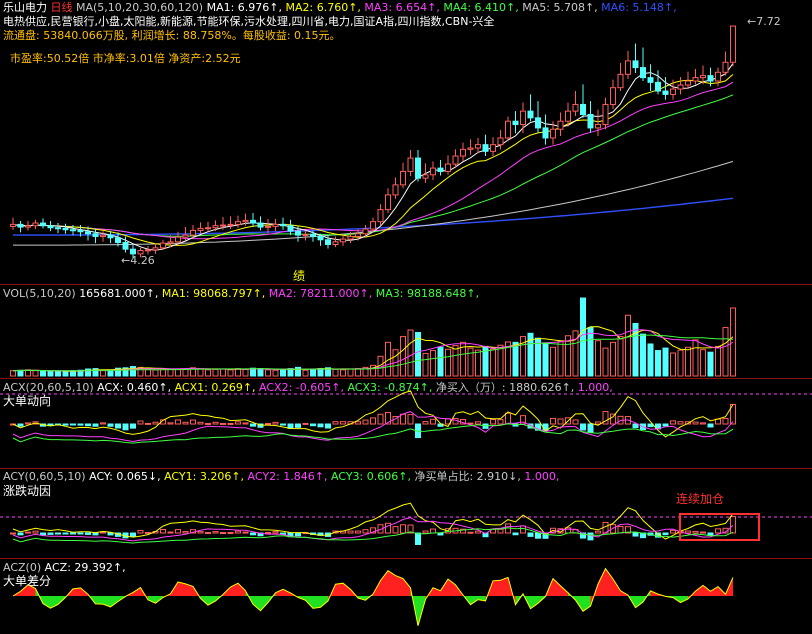  Describe the element at coordinates (299, 276) in the screenshot. I see `earnings-marker: 绩` at that location.